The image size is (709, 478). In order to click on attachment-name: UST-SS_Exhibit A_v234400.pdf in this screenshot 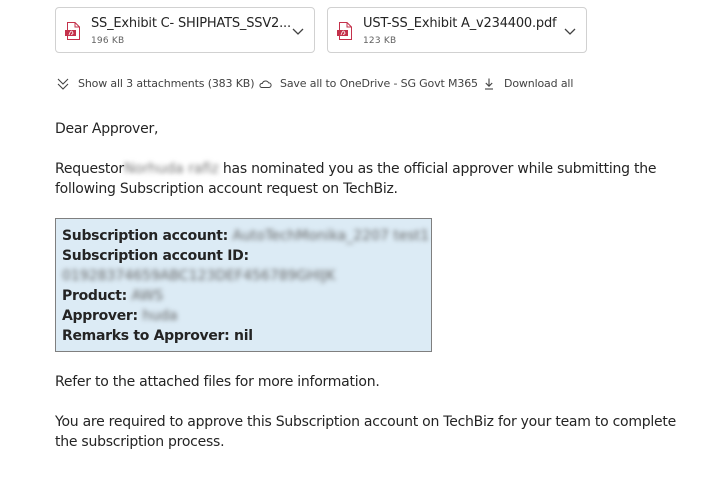, I will do `click(460, 23)`.